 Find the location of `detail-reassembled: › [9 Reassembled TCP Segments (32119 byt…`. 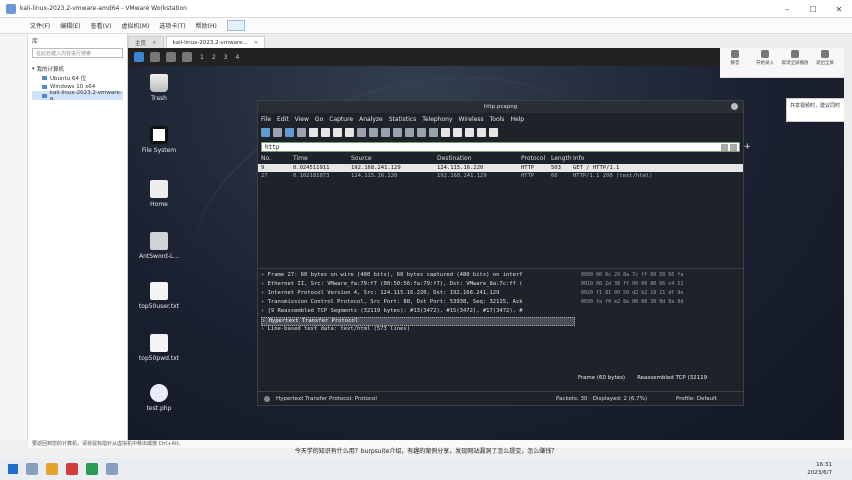

detail-reassembled: › [9 Reassembled TCP Segments (32119 byt… is located at coordinates (418, 312).